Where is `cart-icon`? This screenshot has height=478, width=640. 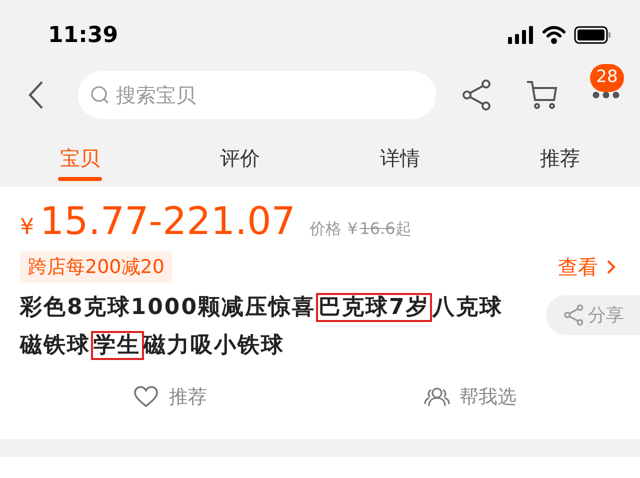 cart-icon is located at coordinates (542, 95).